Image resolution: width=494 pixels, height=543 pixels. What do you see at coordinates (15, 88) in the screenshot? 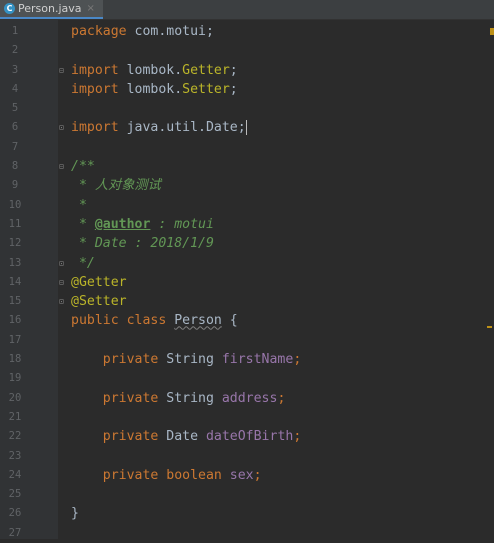
I see `line-number: 4` at bounding box center [15, 88].